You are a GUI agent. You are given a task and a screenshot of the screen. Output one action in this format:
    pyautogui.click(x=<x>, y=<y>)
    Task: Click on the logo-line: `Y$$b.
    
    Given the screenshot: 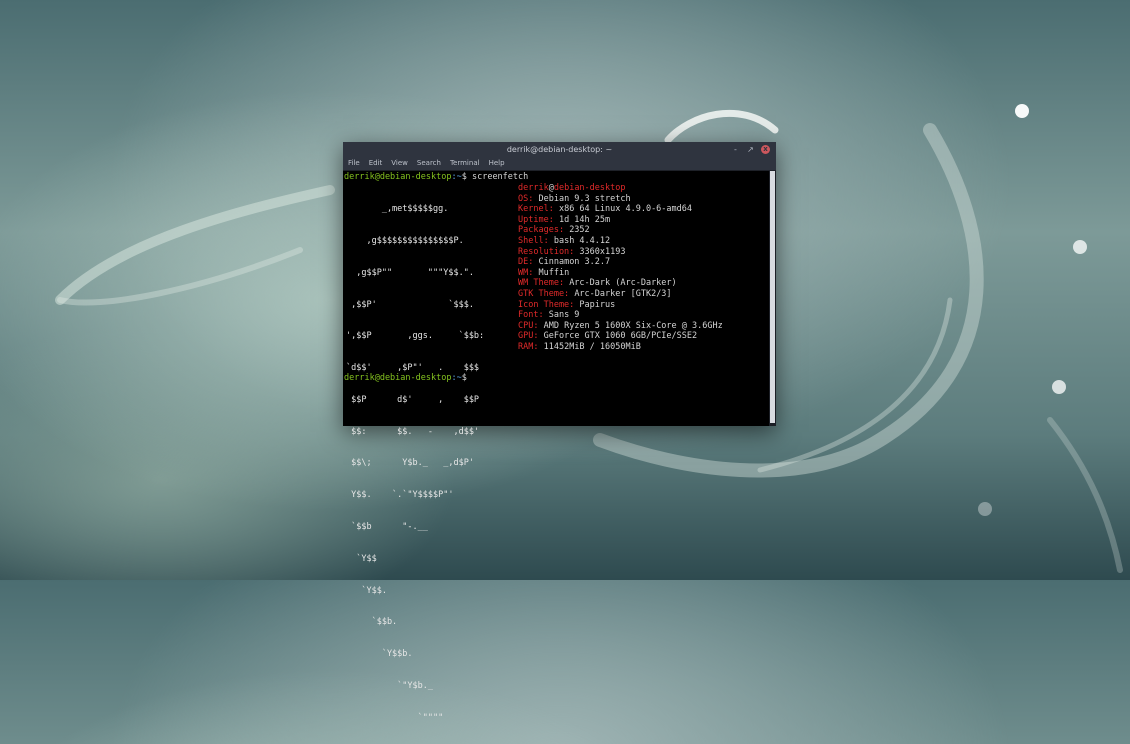 What is the action you would take?
    pyautogui.click(x=379, y=654)
    